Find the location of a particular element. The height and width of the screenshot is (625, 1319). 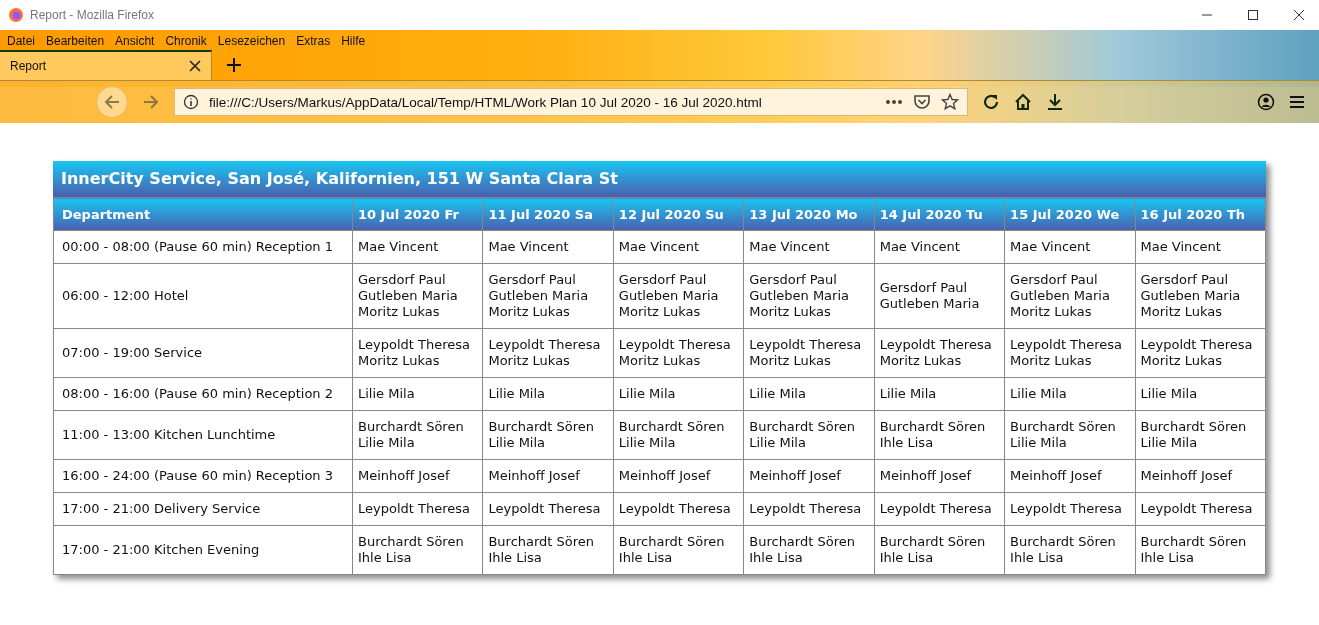

report-title: InnerCity Service, San José, Kalifornien, 151 W Santa Clara St is located at coordinates (659, 179).